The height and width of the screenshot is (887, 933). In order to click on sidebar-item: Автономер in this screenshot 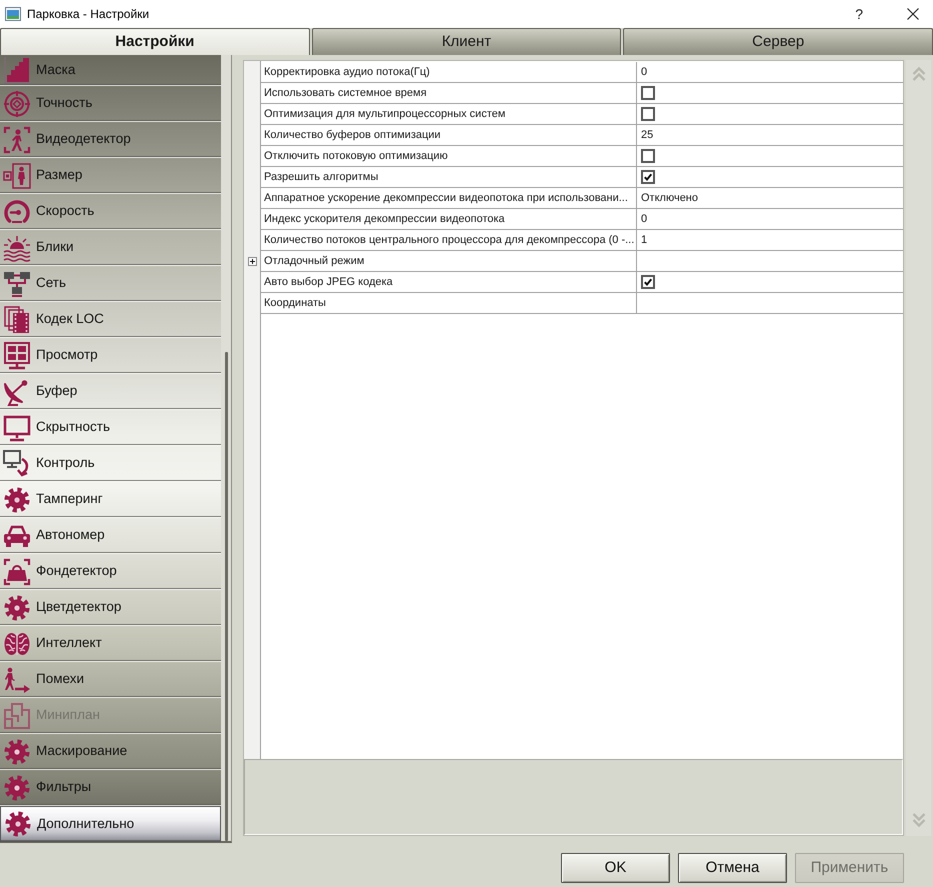, I will do `click(110, 536)`.